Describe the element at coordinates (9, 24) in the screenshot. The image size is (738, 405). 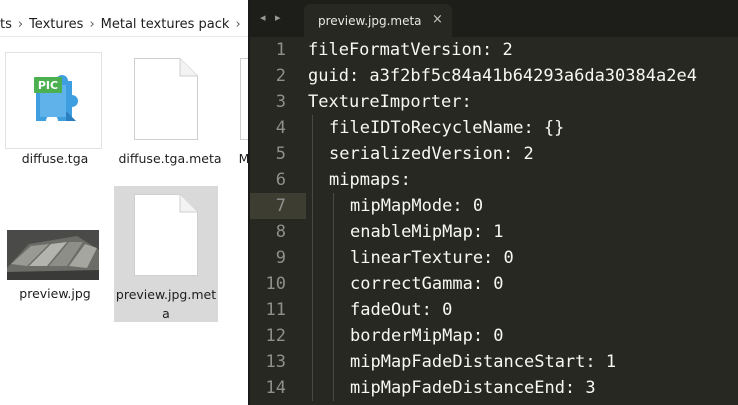
I see `breadcrumb-item: ts` at that location.